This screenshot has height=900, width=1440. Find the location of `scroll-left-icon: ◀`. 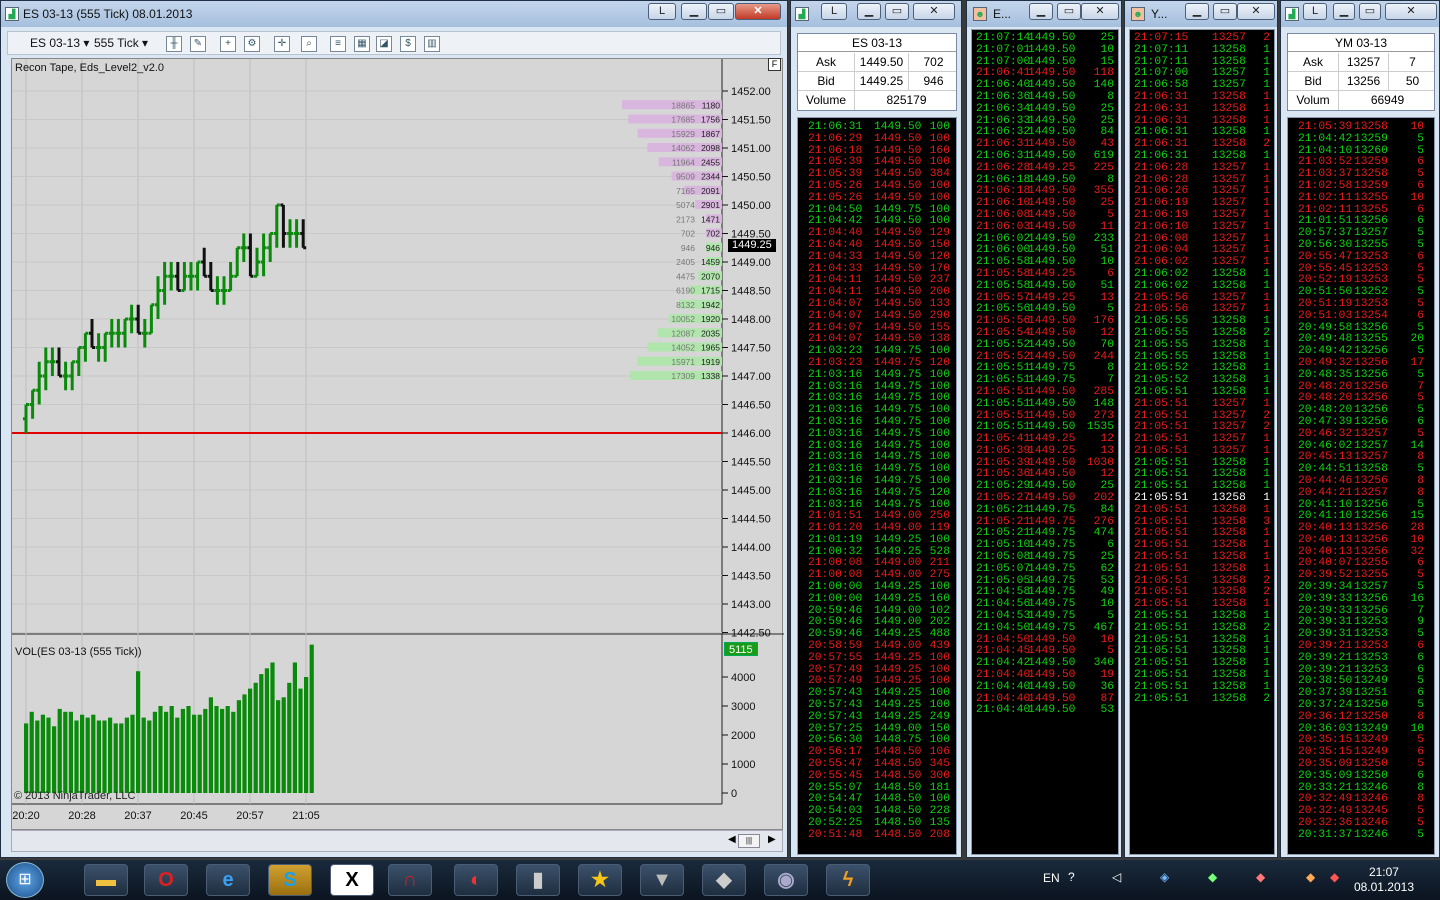

scroll-left-icon: ◀ is located at coordinates (732, 839).